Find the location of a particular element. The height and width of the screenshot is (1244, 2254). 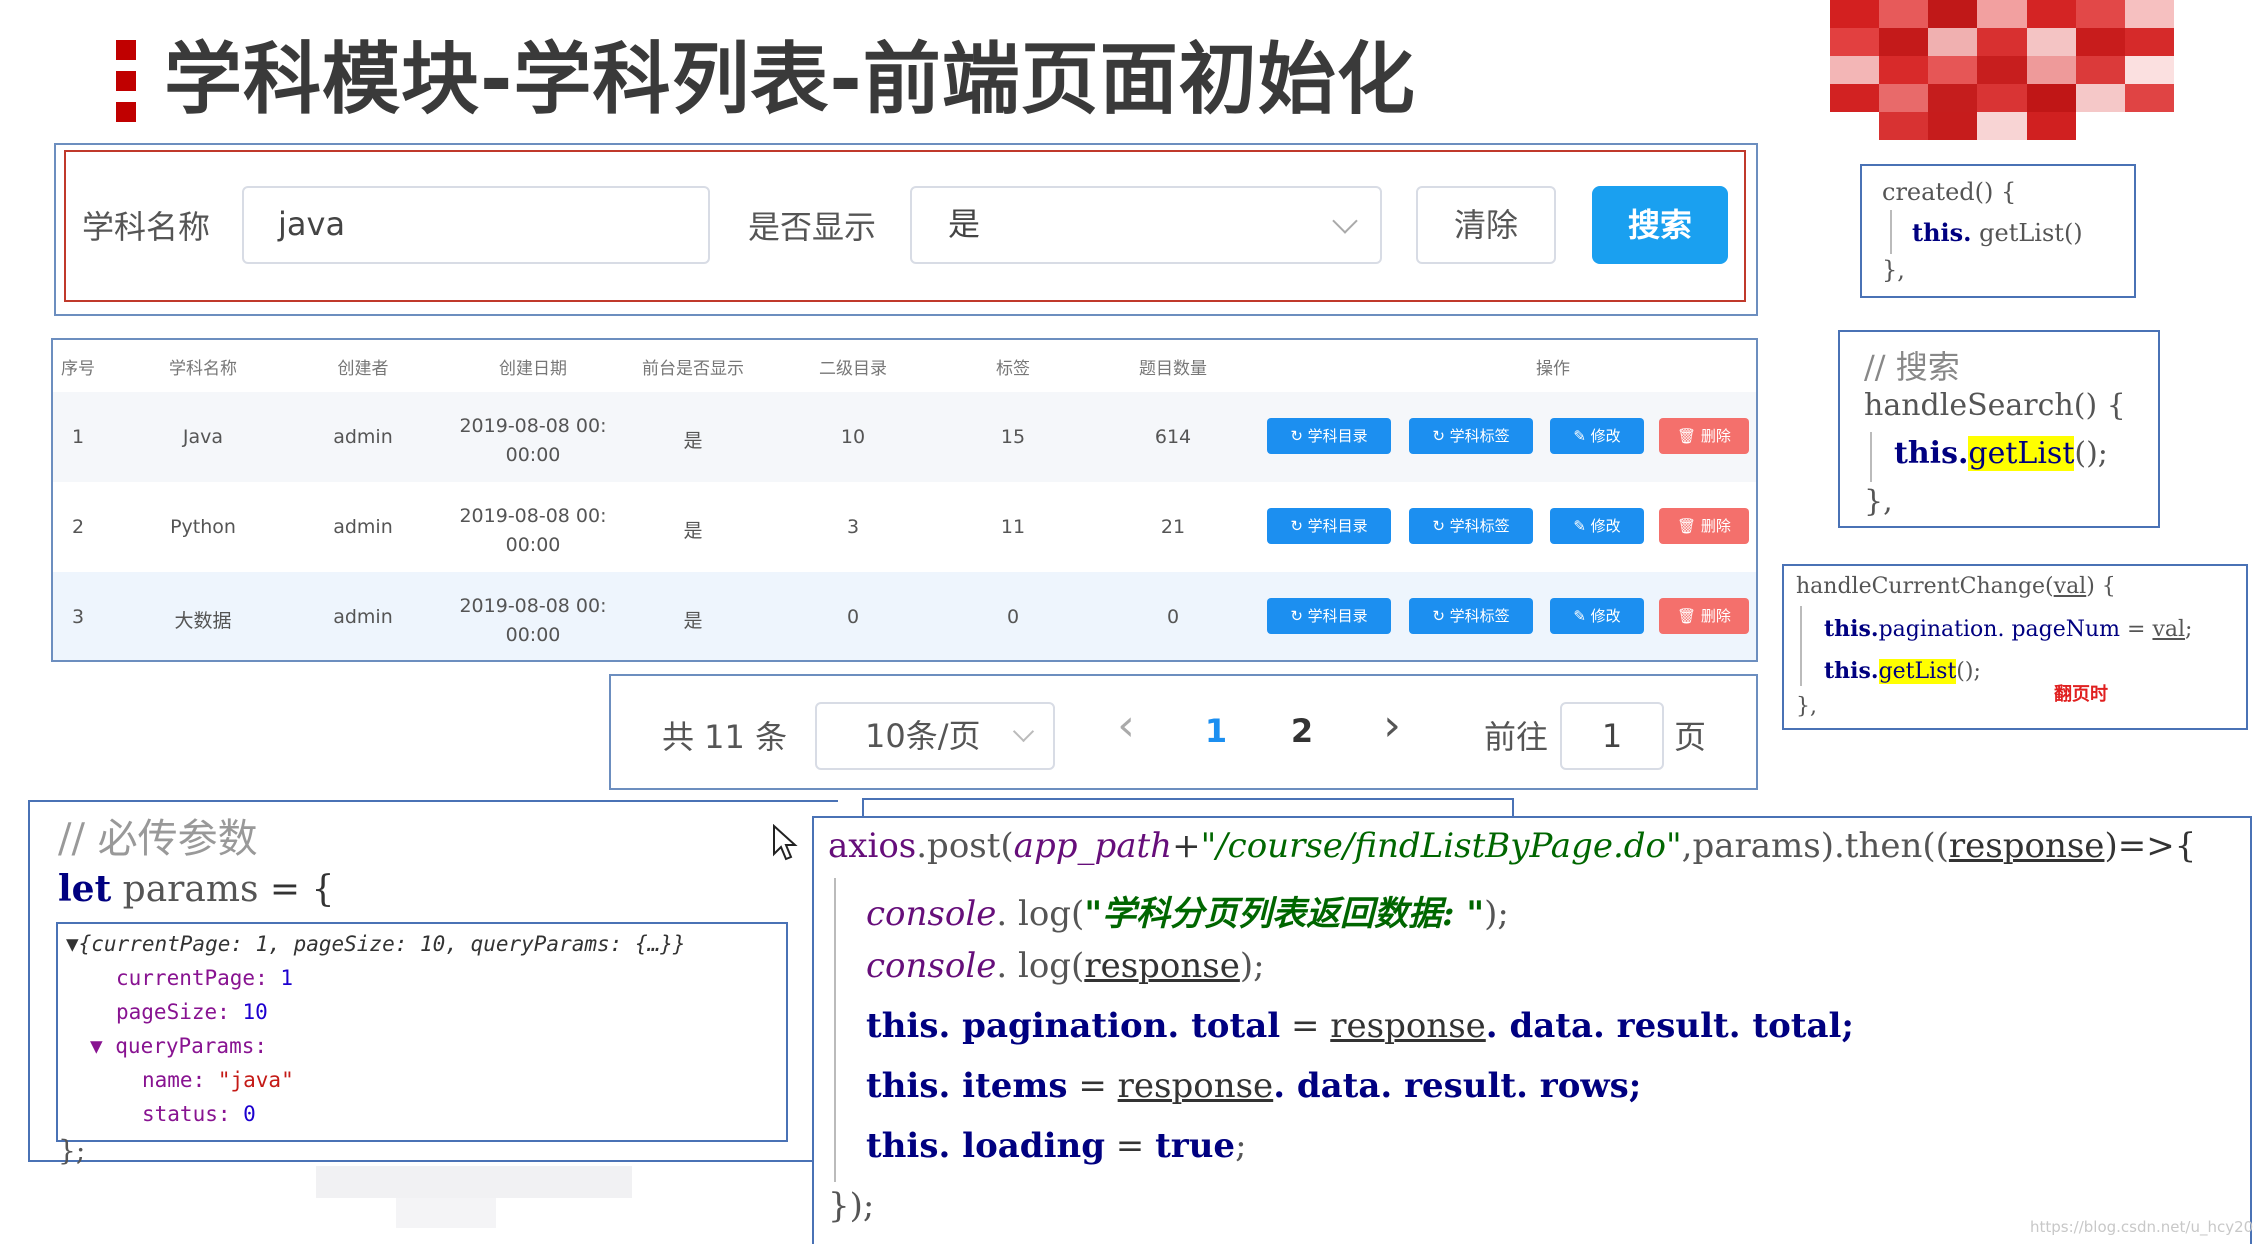

row-name: Java is located at coordinates (203, 437).